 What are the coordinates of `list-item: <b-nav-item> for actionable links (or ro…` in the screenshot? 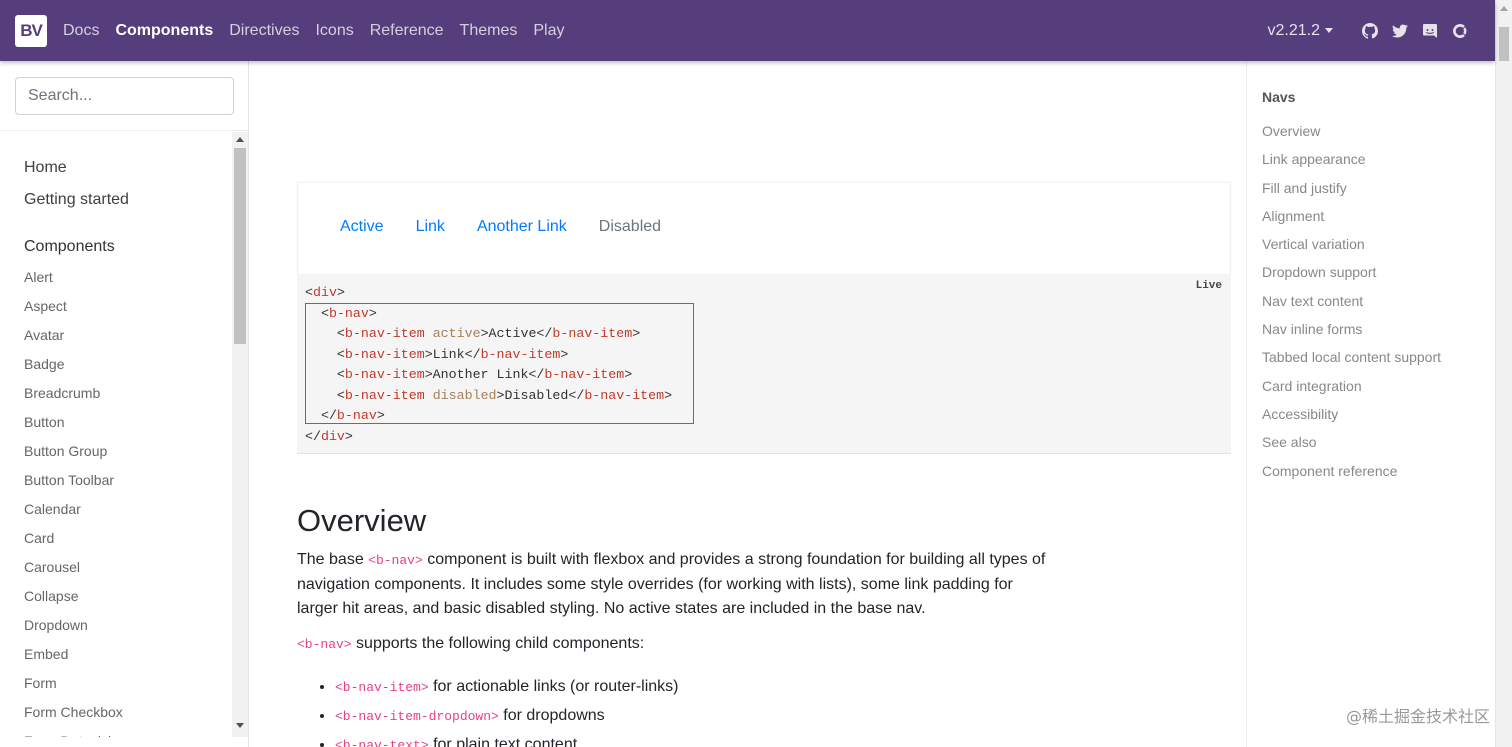 It's located at (507, 687).